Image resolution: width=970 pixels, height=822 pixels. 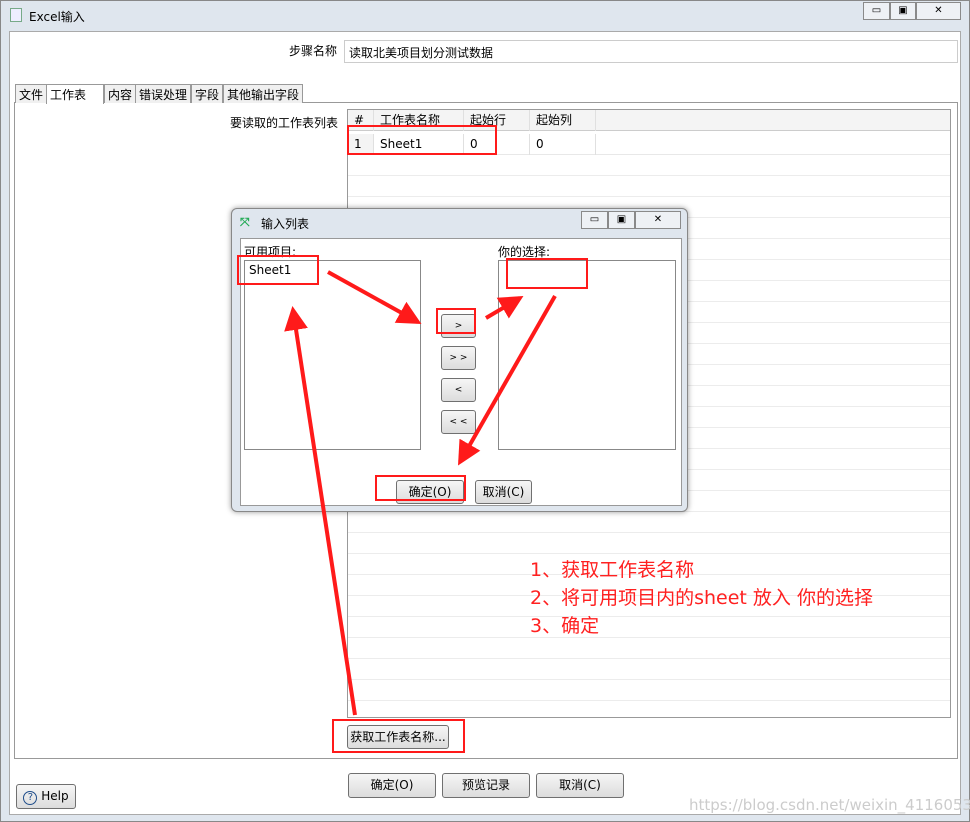 I want to click on instruction-2: 2、将可用项目内的sheet 放入 你的选择, so click(x=701, y=598).